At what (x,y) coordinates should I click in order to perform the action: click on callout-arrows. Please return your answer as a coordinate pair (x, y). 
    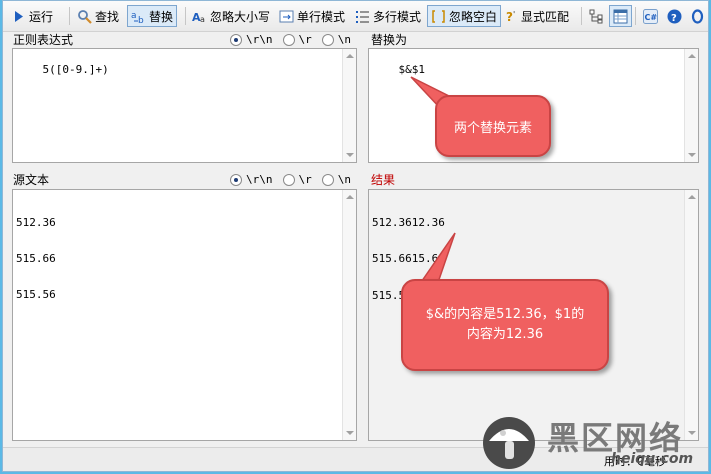
    Looking at the image, I should click on (433, 187).